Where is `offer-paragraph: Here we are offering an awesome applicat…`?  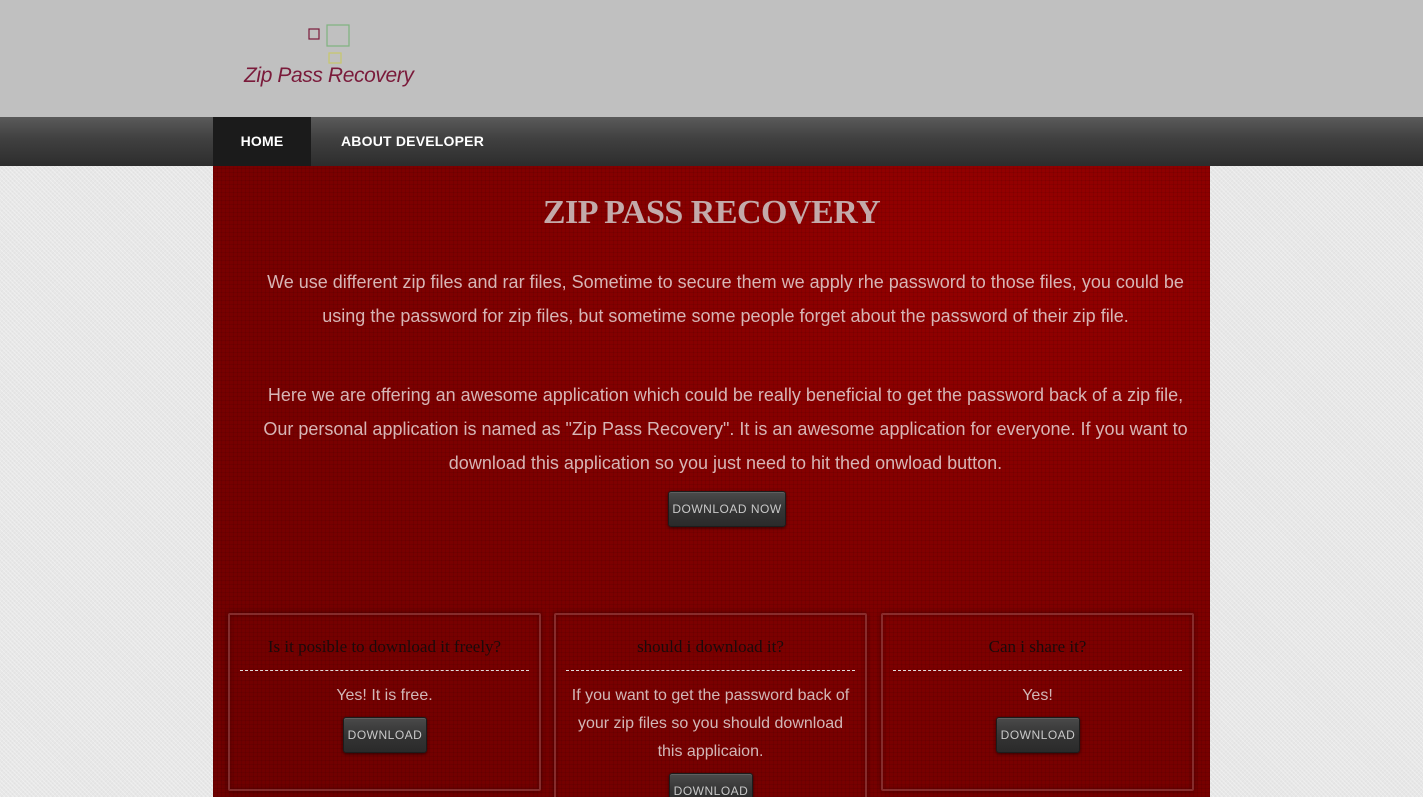
offer-paragraph: Here we are offering an awesome applicat… is located at coordinates (725, 429).